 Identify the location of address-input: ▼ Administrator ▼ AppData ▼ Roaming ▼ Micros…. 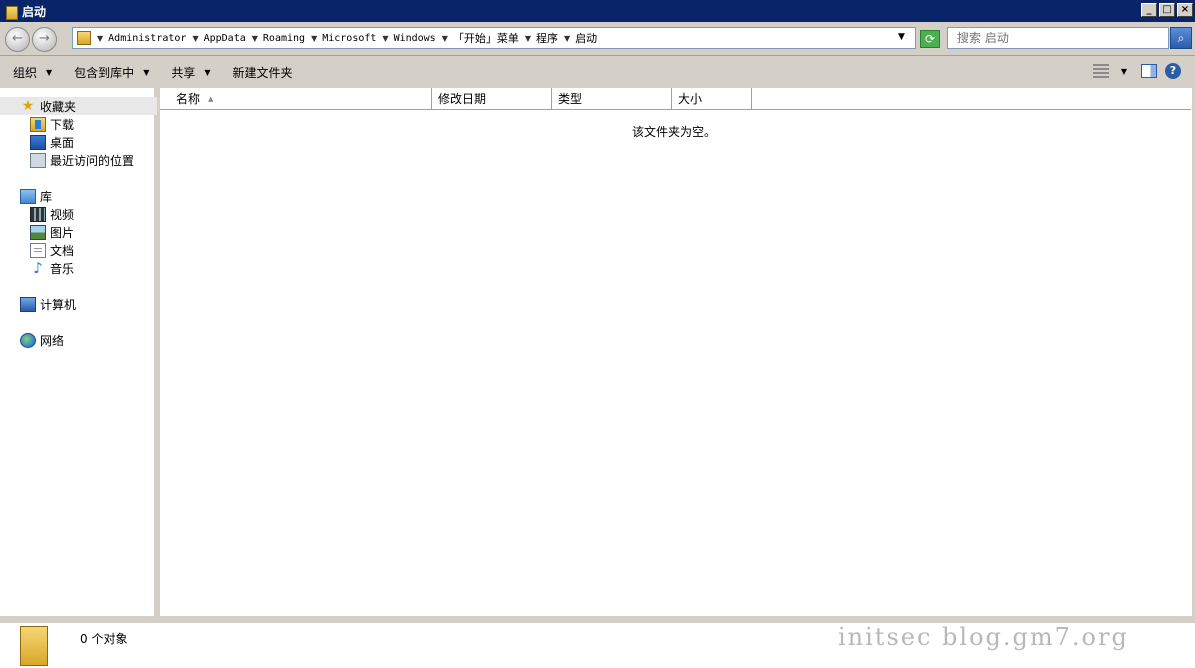
(494, 38).